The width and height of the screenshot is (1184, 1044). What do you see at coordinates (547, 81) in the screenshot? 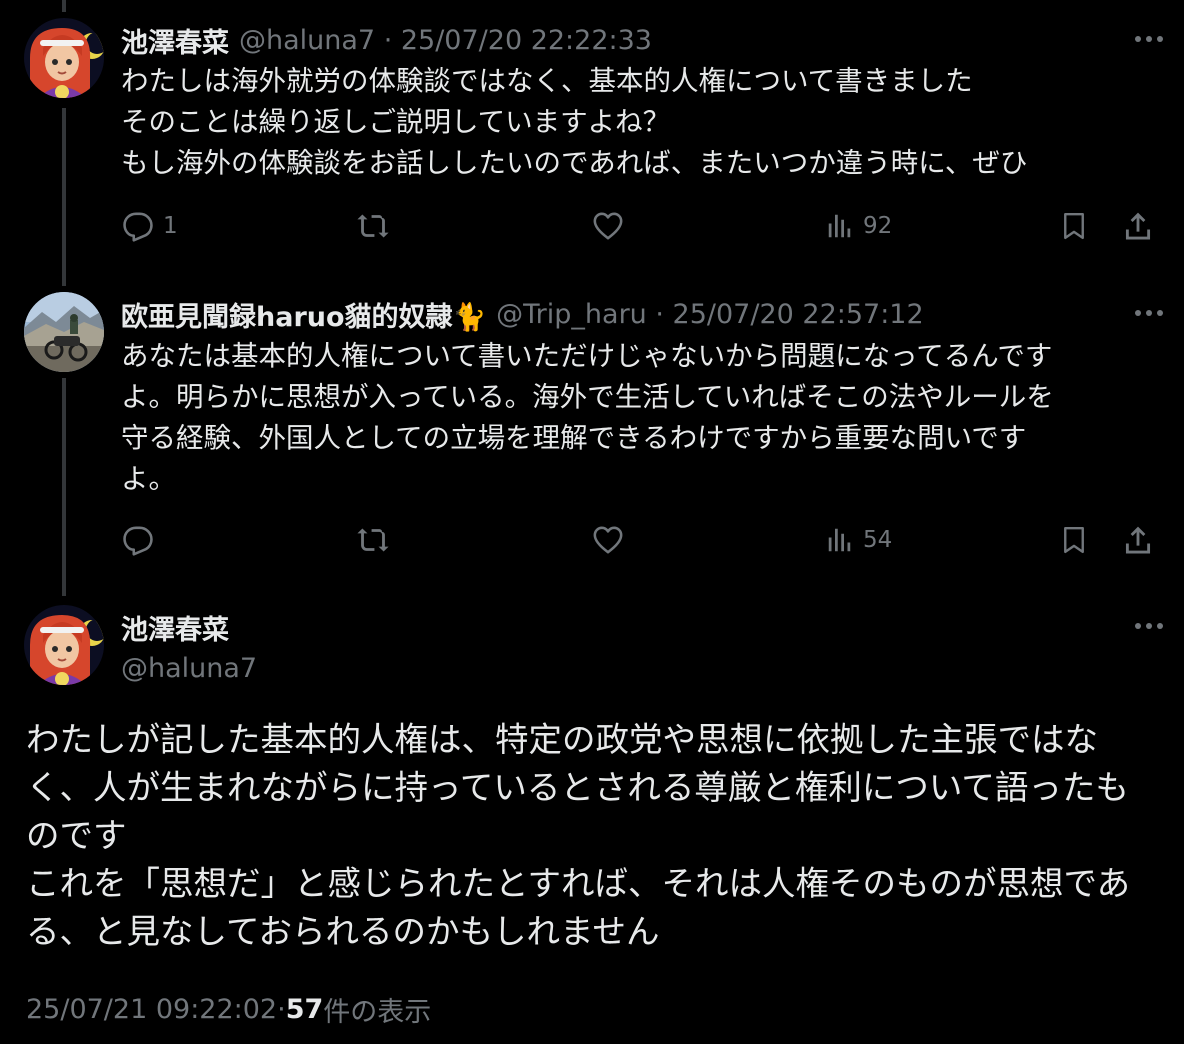
I see `text-line: わたしは海外就労の体験談ではなく、基本的人権について書きました` at bounding box center [547, 81].